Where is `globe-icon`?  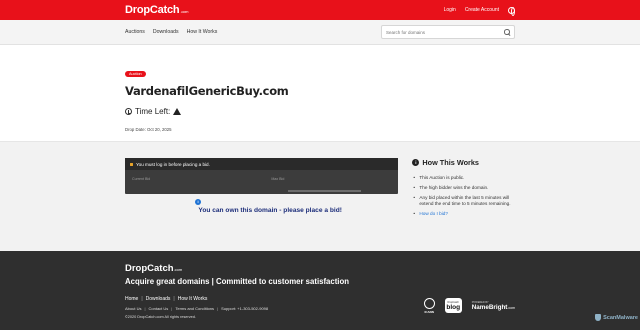 globe-icon is located at coordinates (511, 11).